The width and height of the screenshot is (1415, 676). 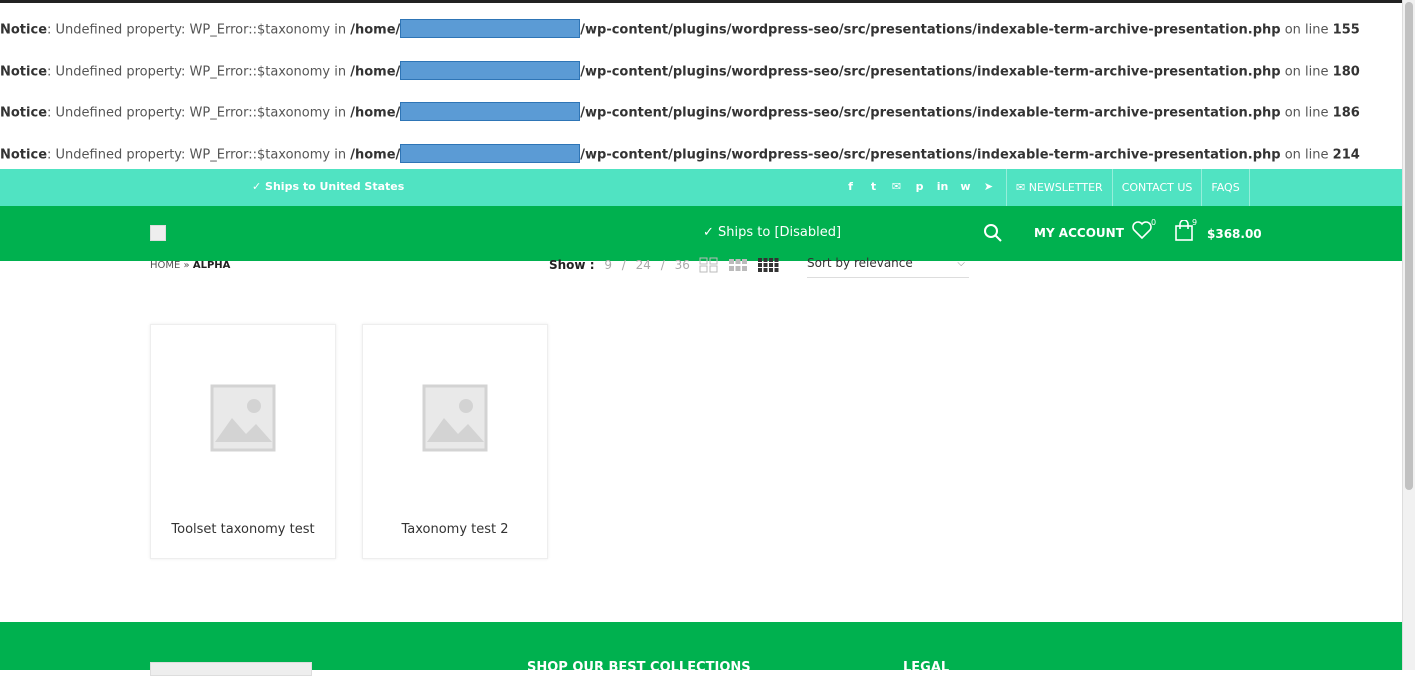 I want to click on heart-icon, so click(x=1142, y=232).